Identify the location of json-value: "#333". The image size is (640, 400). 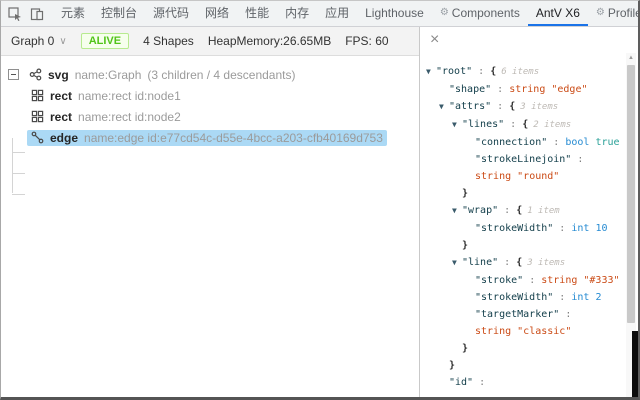
(601, 280).